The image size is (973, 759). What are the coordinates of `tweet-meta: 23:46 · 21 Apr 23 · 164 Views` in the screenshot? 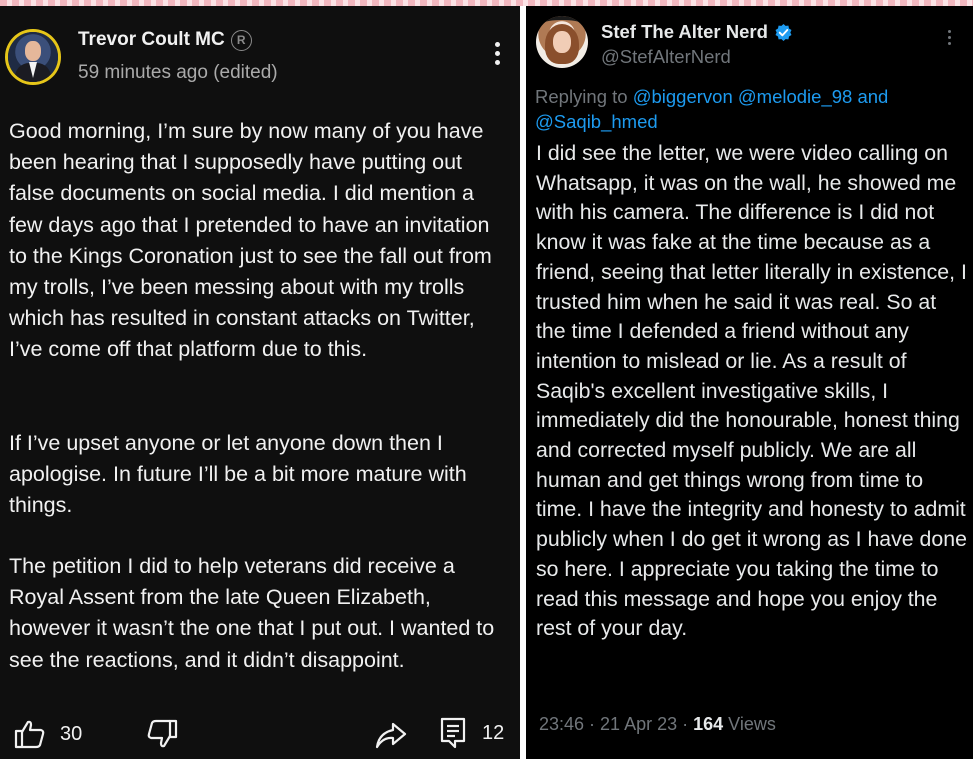 It's located at (657, 724).